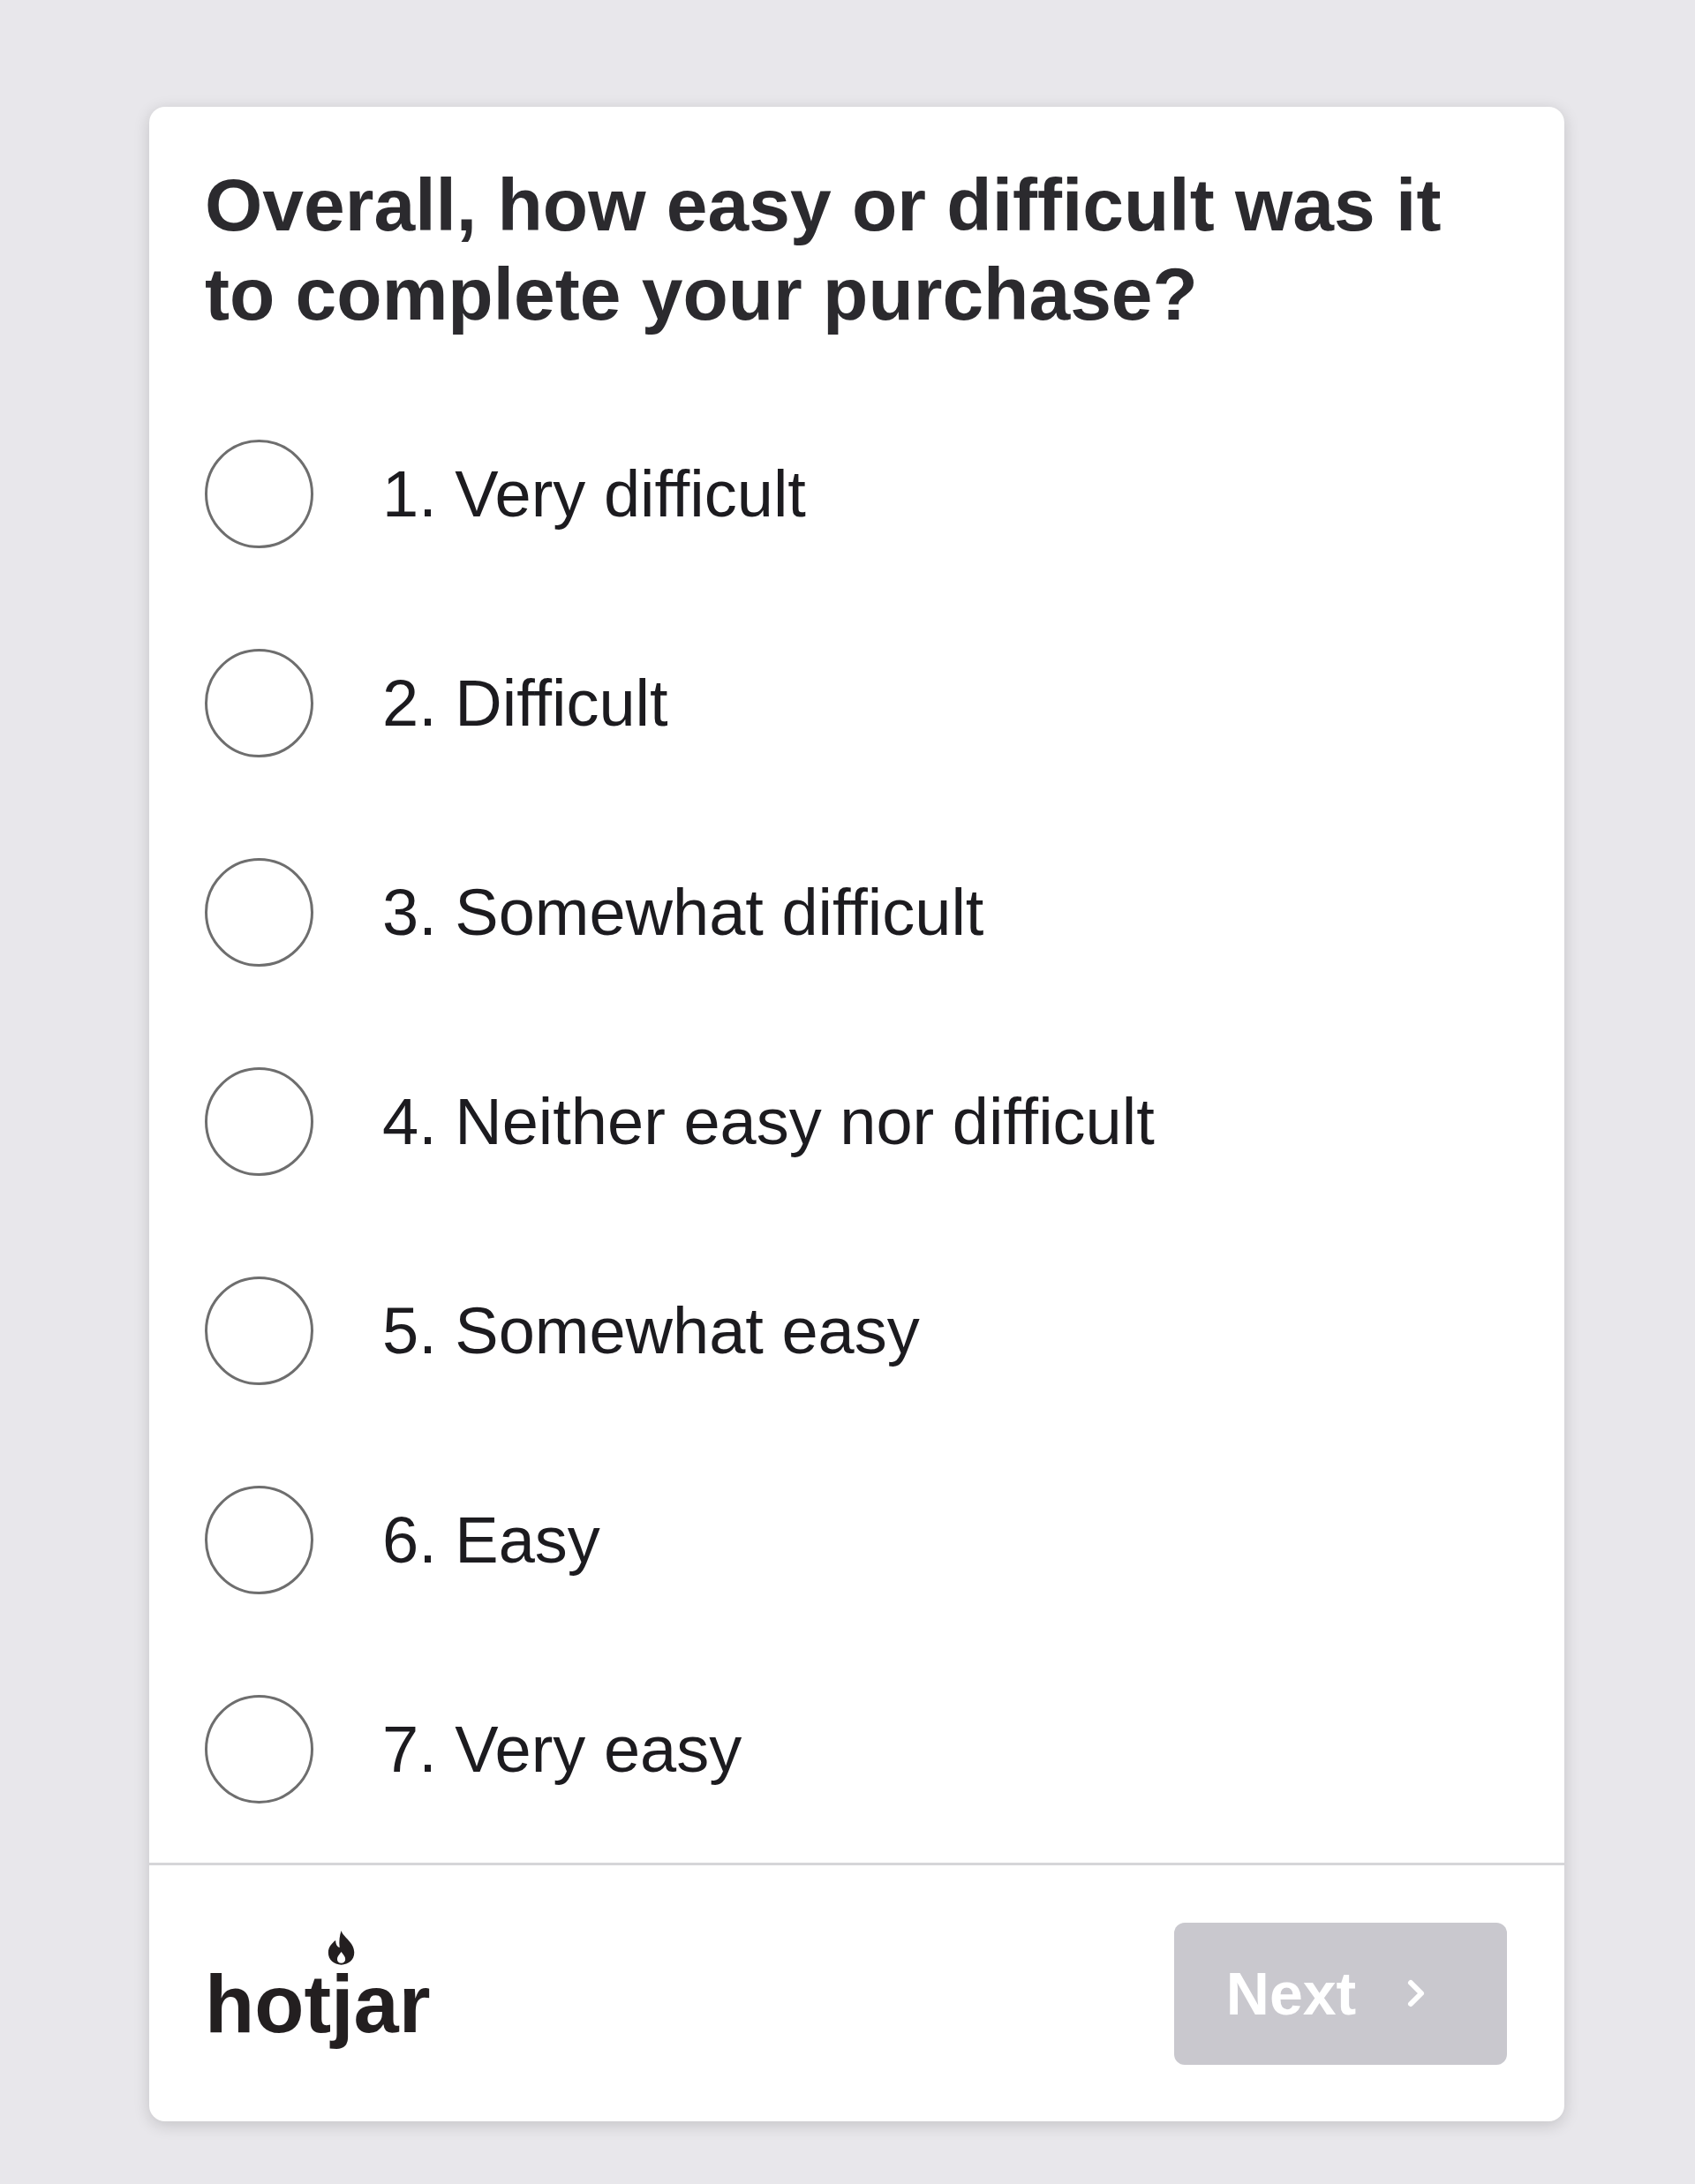  I want to click on option-label: 2. Difficult, so click(525, 703).